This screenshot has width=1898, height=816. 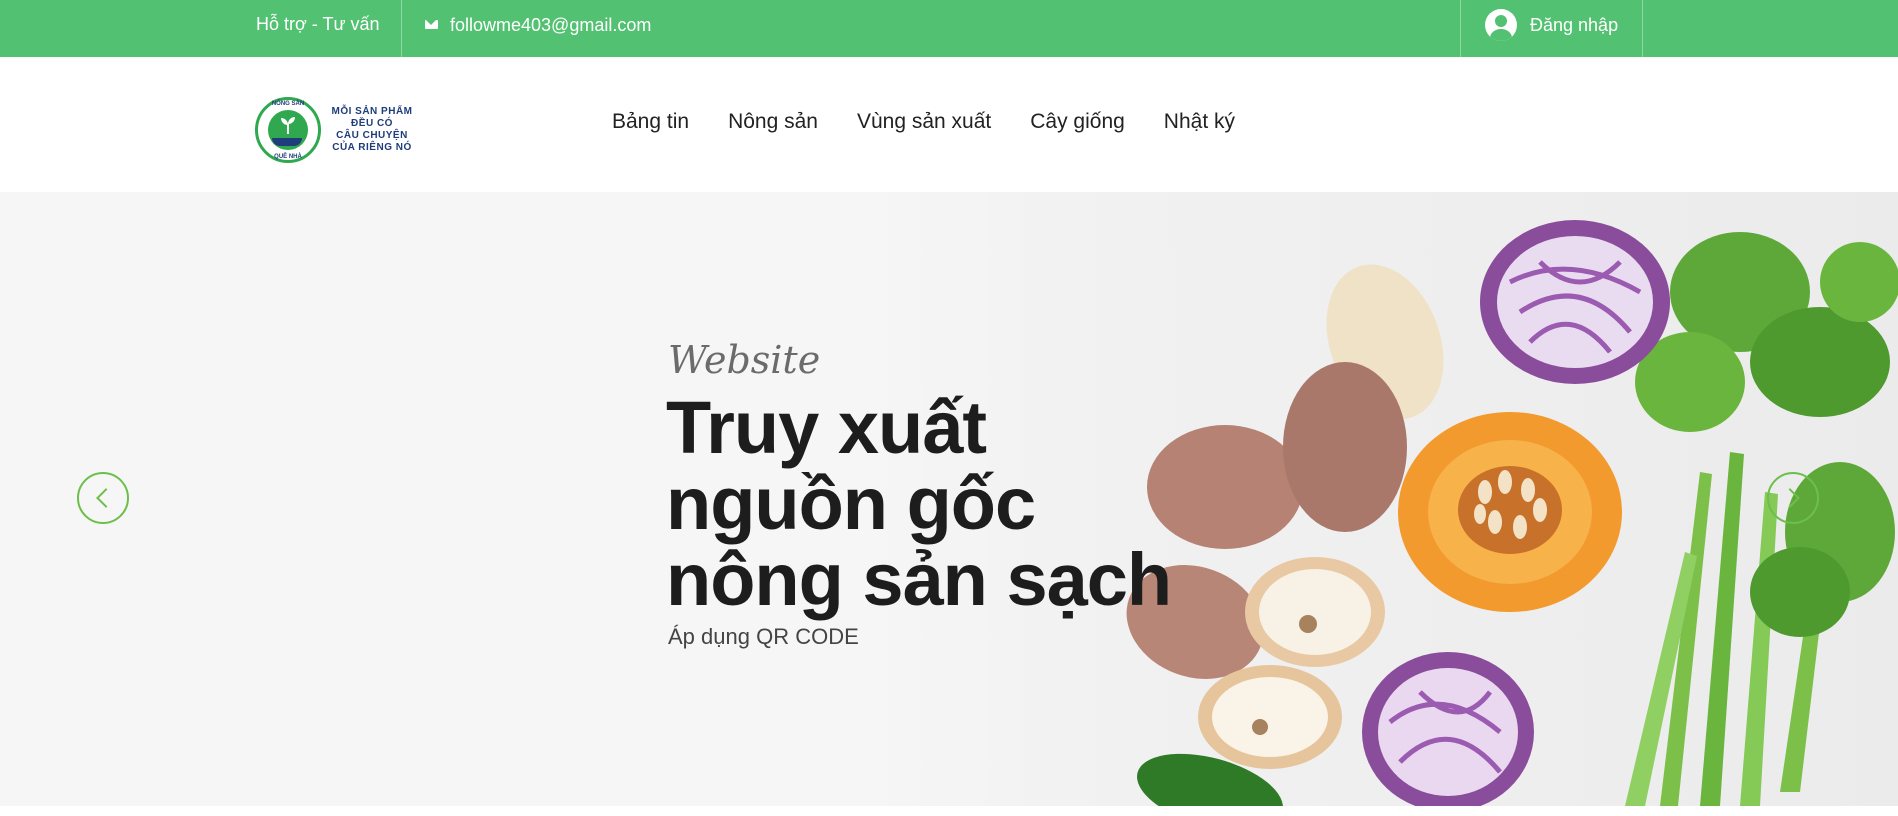 I want to click on page-bottom, so click(x=949, y=811).